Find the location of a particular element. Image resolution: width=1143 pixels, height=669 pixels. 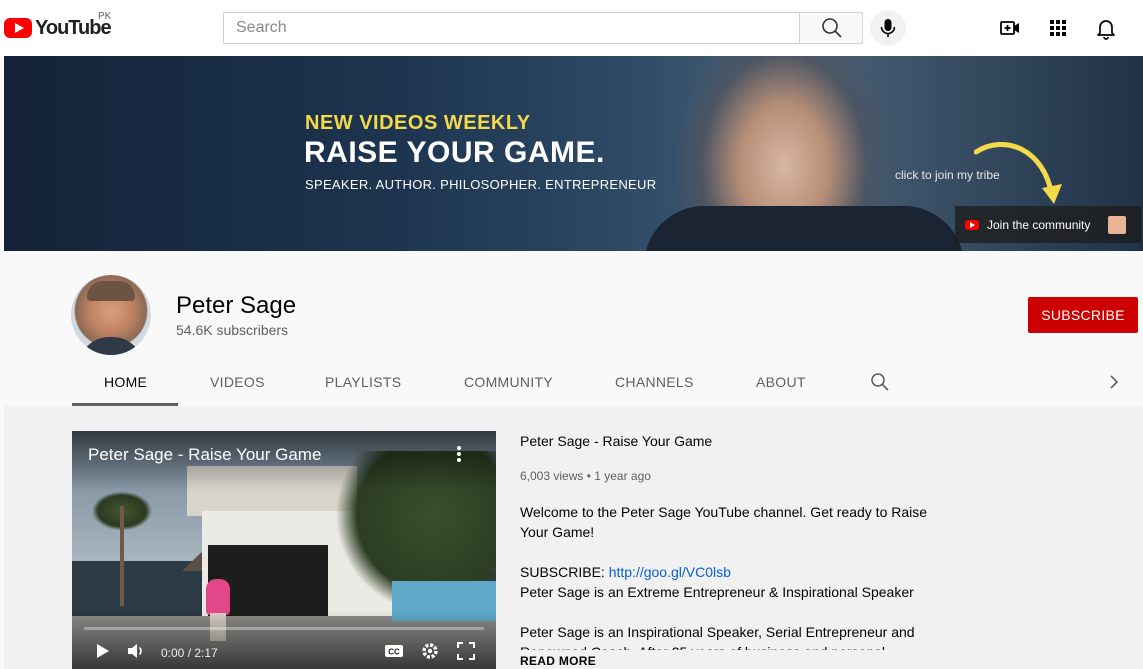

tab-community: COMMUNITY is located at coordinates (508, 382).